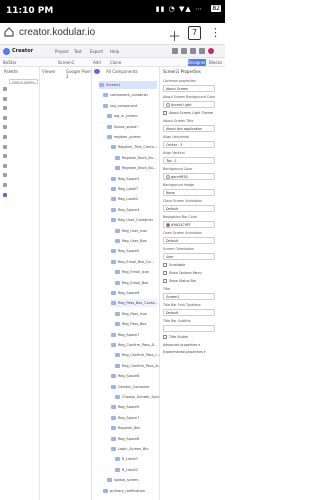 Image resolution: width=320 pixels, height=500 pixels. Describe the element at coordinates (134, 293) in the screenshot. I see `tree-item: Reg_Space6` at that location.